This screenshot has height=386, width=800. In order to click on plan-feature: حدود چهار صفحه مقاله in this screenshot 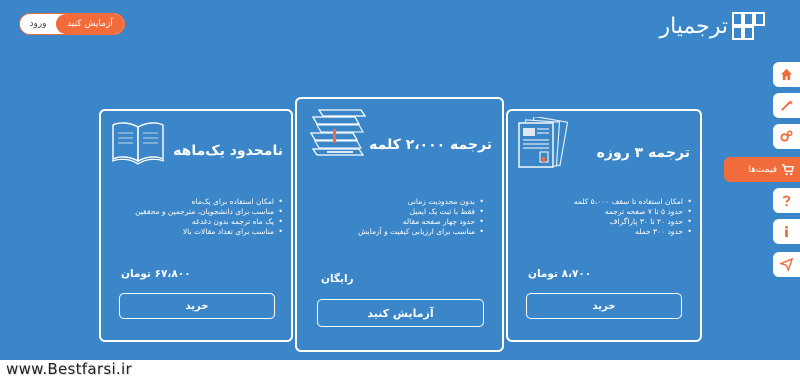, I will do `click(421, 222)`.